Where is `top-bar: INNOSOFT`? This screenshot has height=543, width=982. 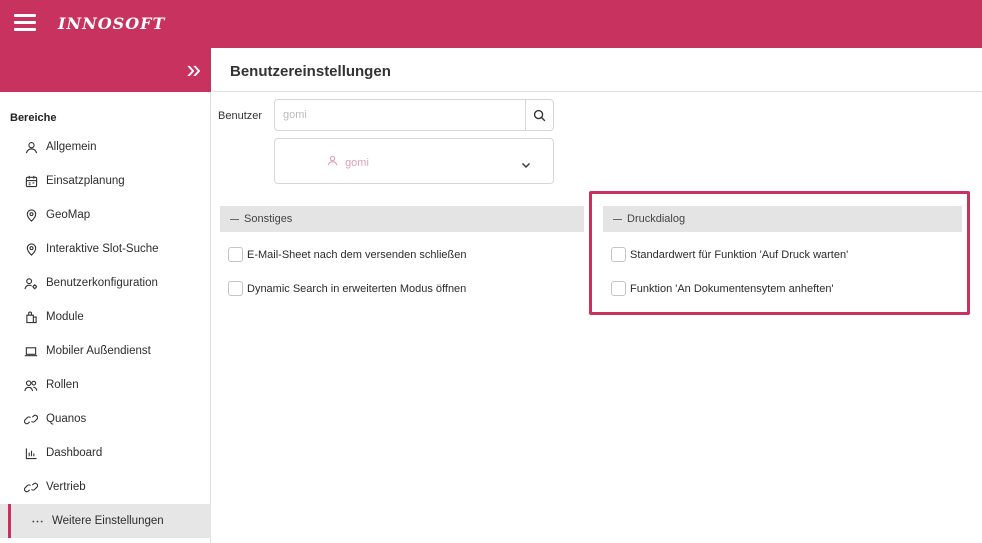
top-bar: INNOSOFT is located at coordinates (491, 24).